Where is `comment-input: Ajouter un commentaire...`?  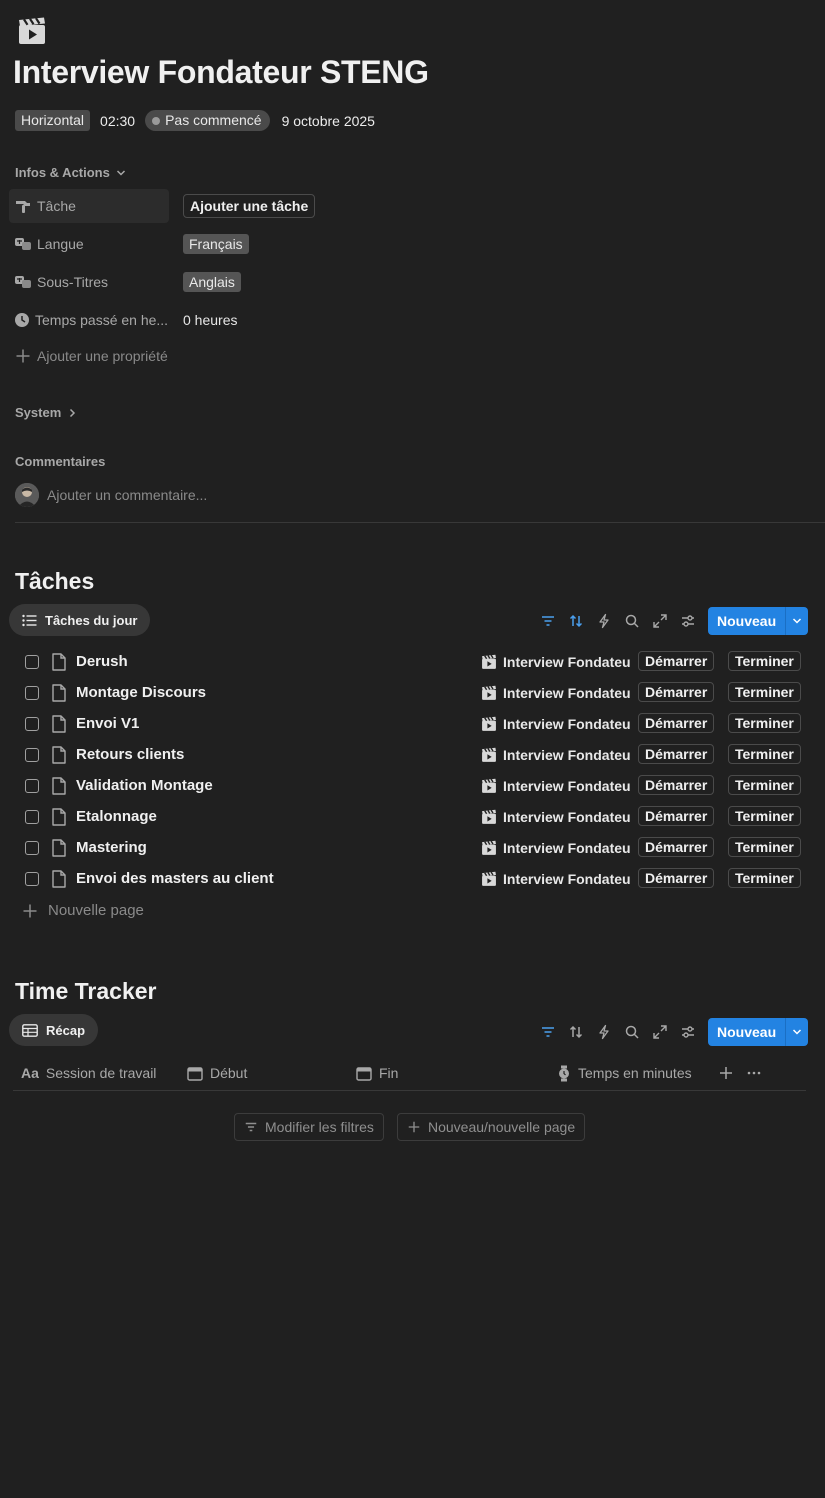
comment-input: Ajouter un commentaire... is located at coordinates (127, 495).